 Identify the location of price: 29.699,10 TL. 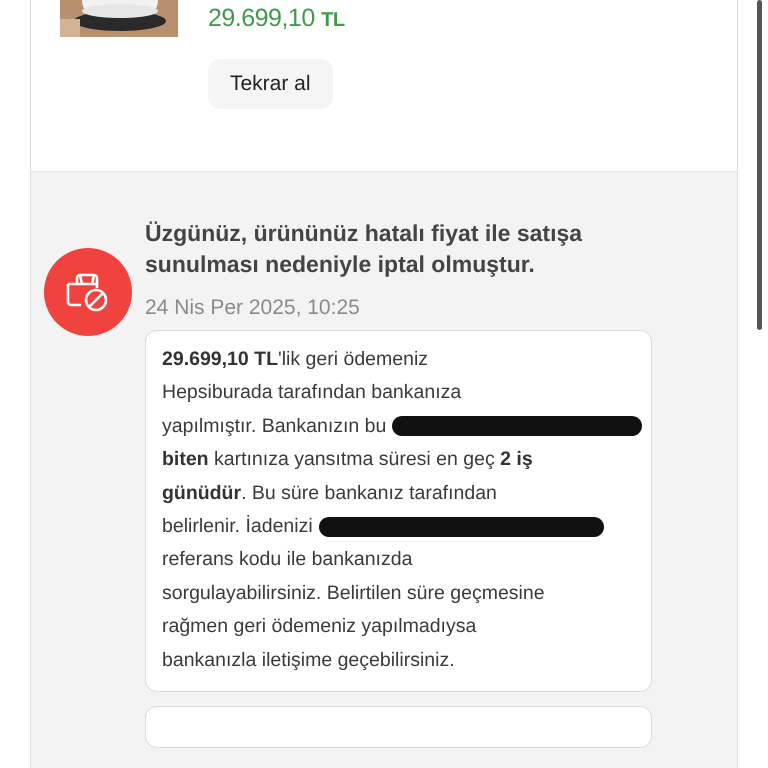
(276, 18).